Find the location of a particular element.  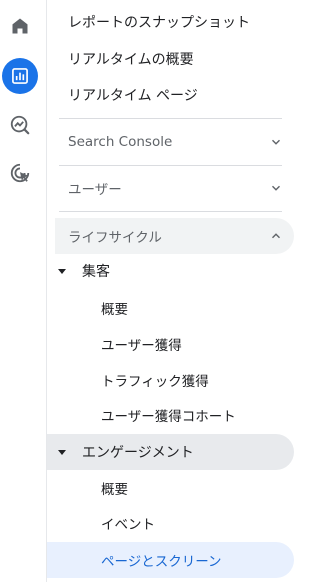

group-acquisition: 集客 is located at coordinates (170, 271).